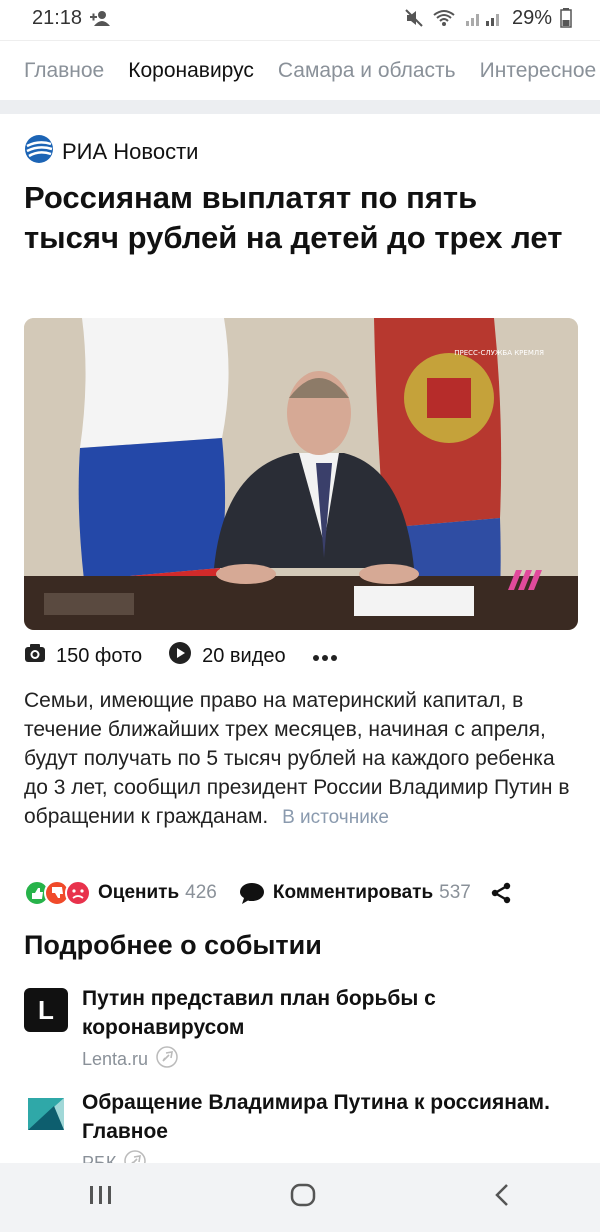 The image size is (600, 1232). I want to click on add-contact-icon, so click(101, 18).